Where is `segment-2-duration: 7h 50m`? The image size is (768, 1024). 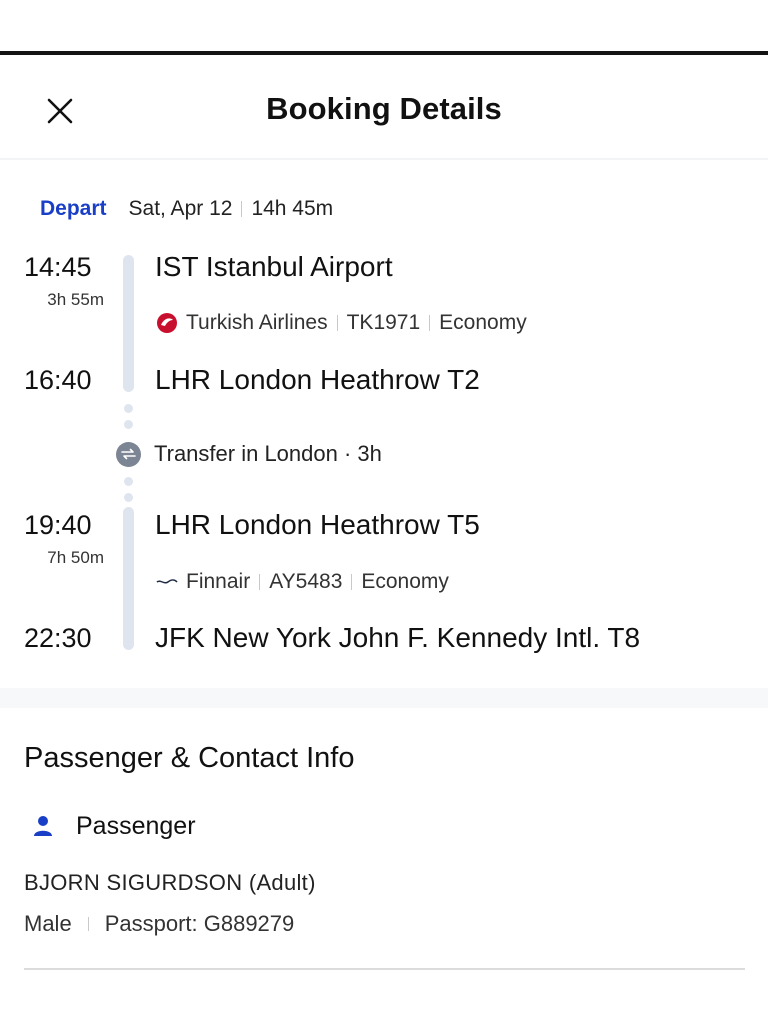
segment-2-duration: 7h 50m is located at coordinates (75, 557).